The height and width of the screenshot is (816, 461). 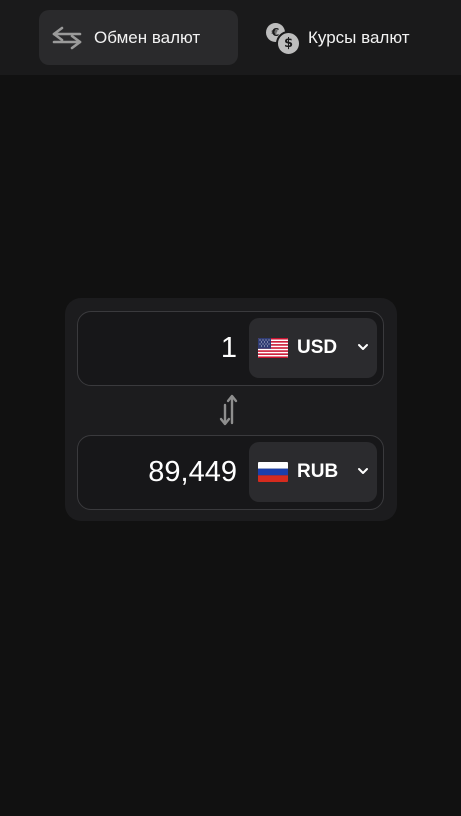 I want to click on ru-flag-icon, so click(x=273, y=472).